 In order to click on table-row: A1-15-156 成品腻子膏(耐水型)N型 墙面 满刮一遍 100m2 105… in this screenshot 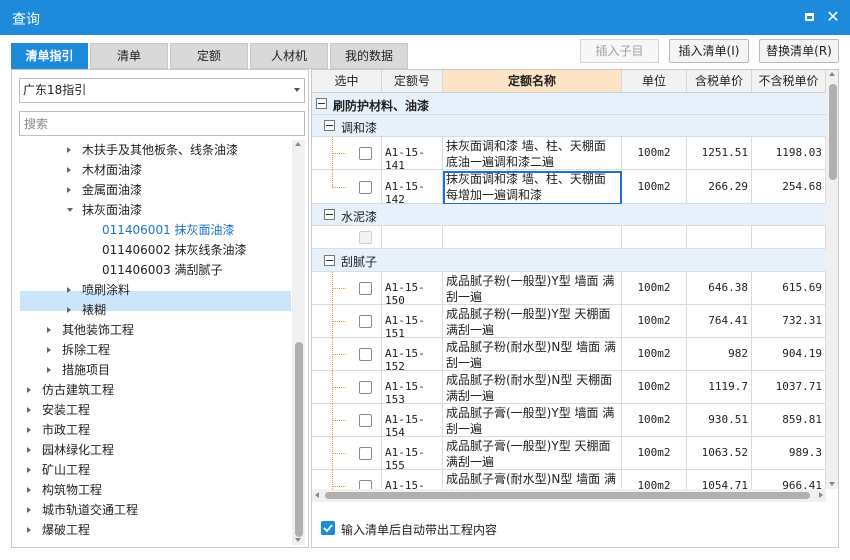, I will do `click(569, 479)`.